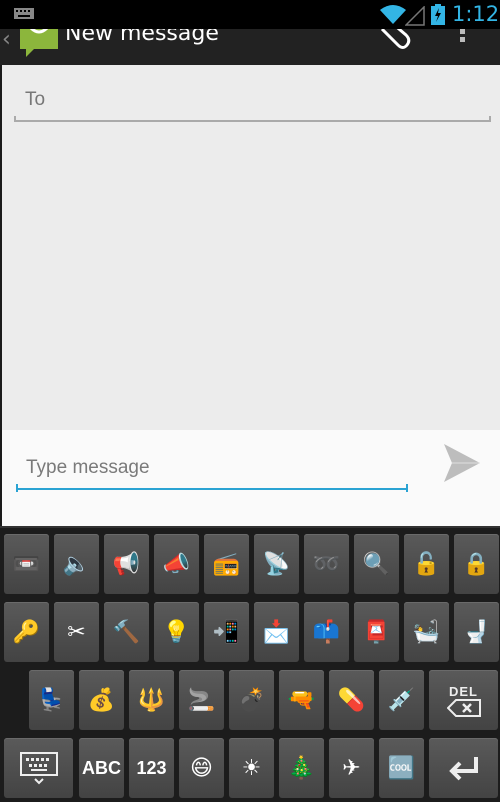 The image size is (500, 802). I want to click on emoji-key: 🔑, so click(26, 632).